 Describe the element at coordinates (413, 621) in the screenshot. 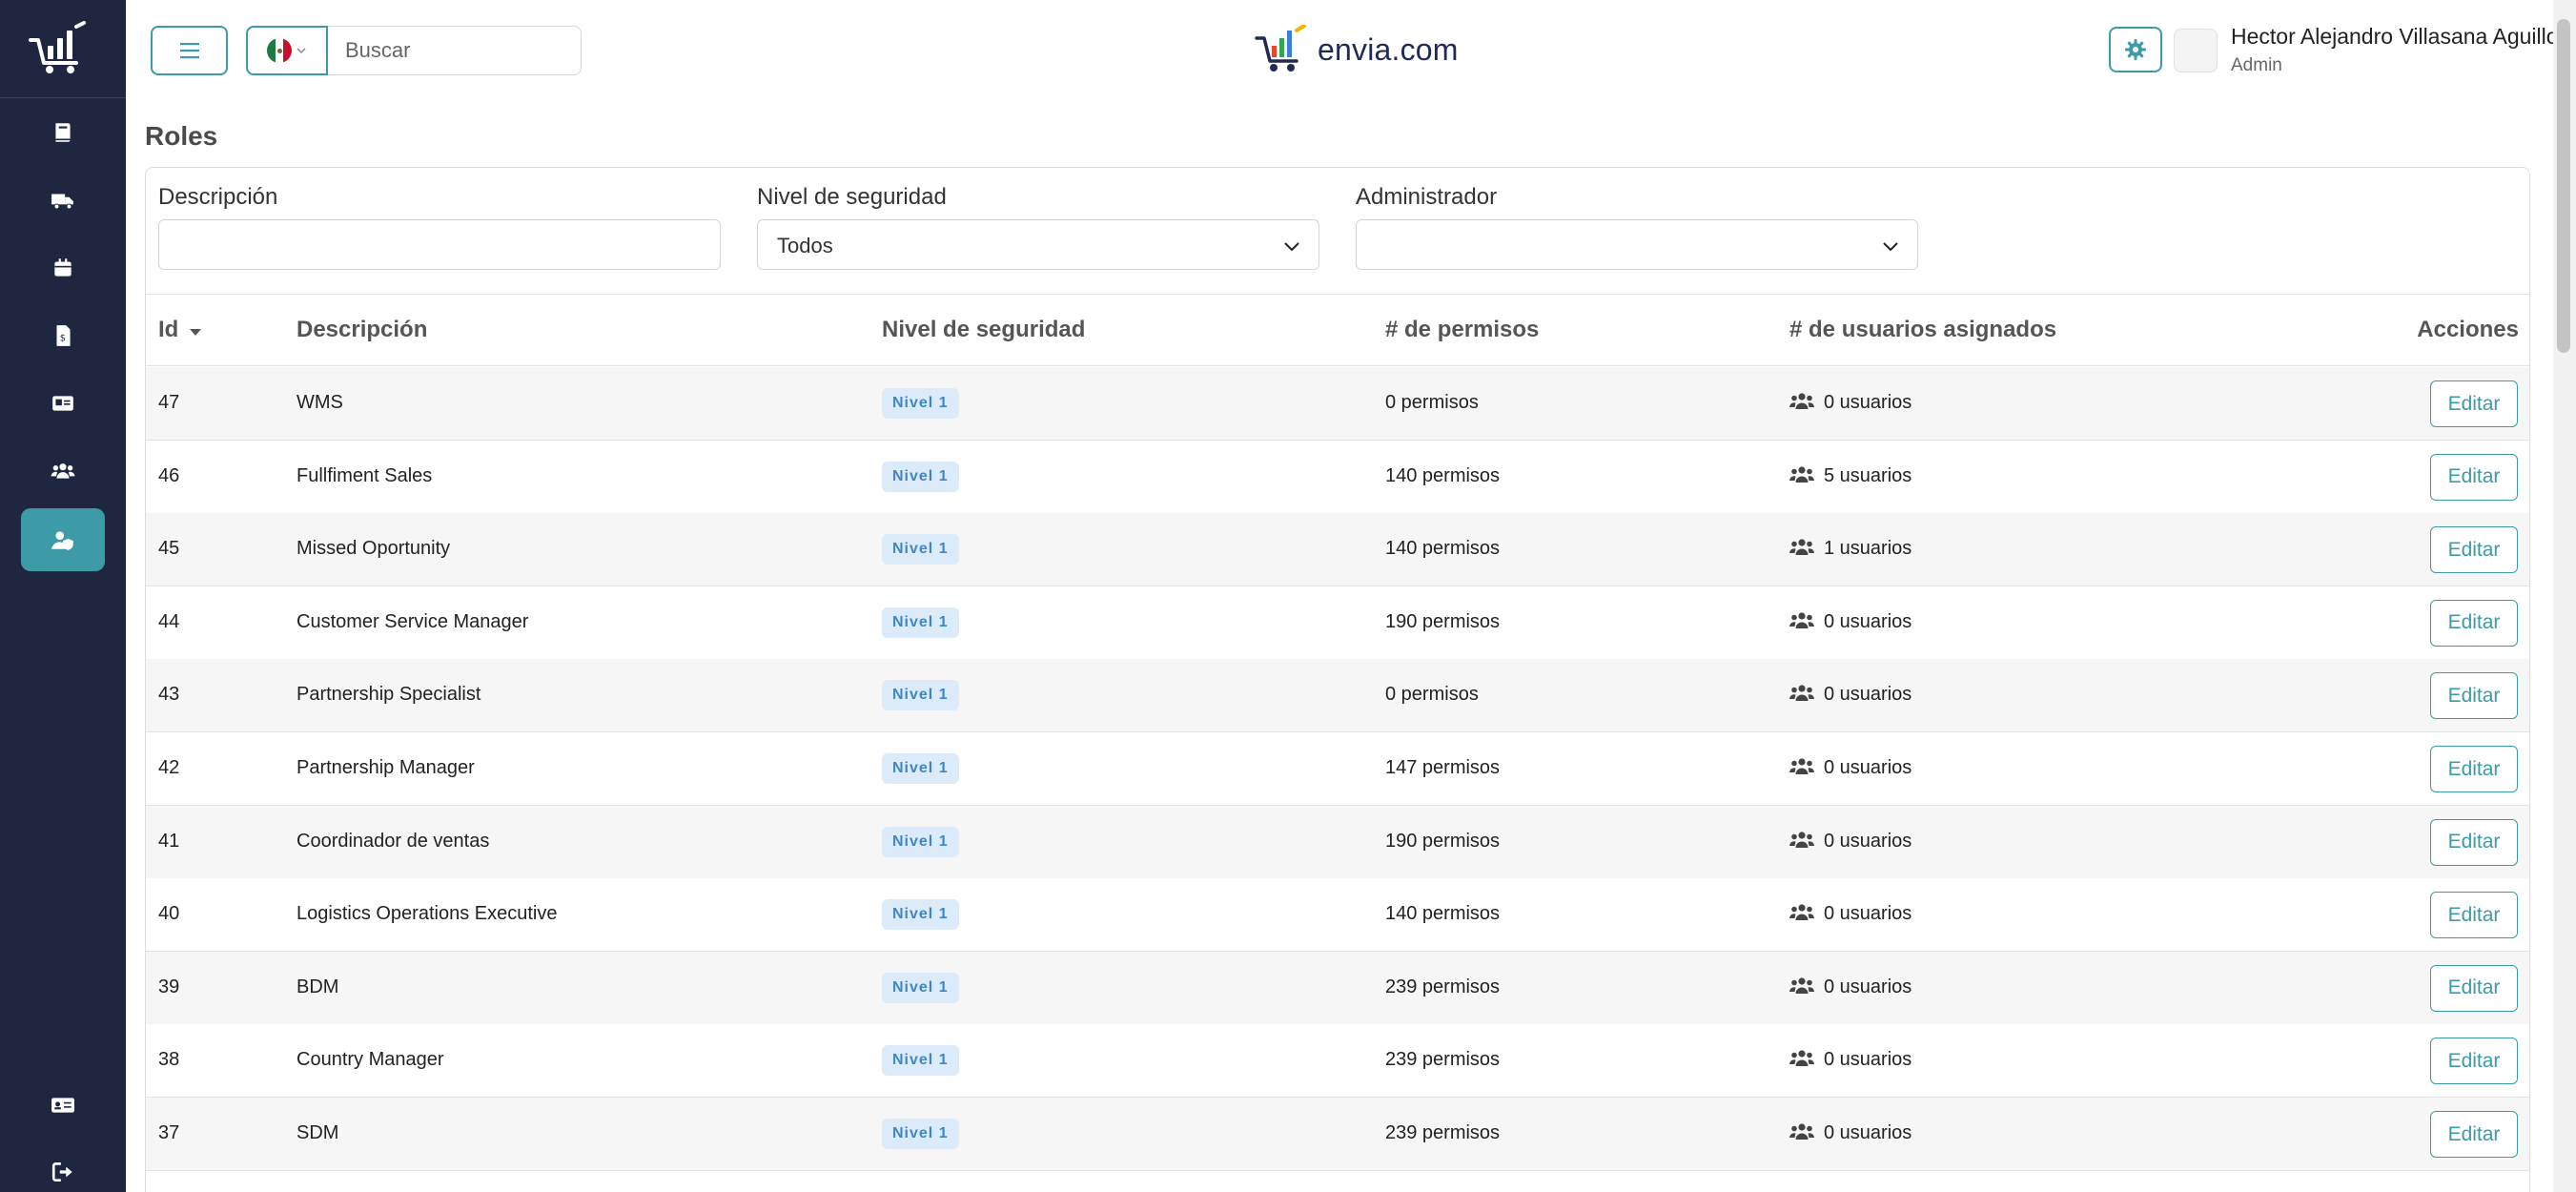

I see `row-description: Customer Service Manager` at that location.